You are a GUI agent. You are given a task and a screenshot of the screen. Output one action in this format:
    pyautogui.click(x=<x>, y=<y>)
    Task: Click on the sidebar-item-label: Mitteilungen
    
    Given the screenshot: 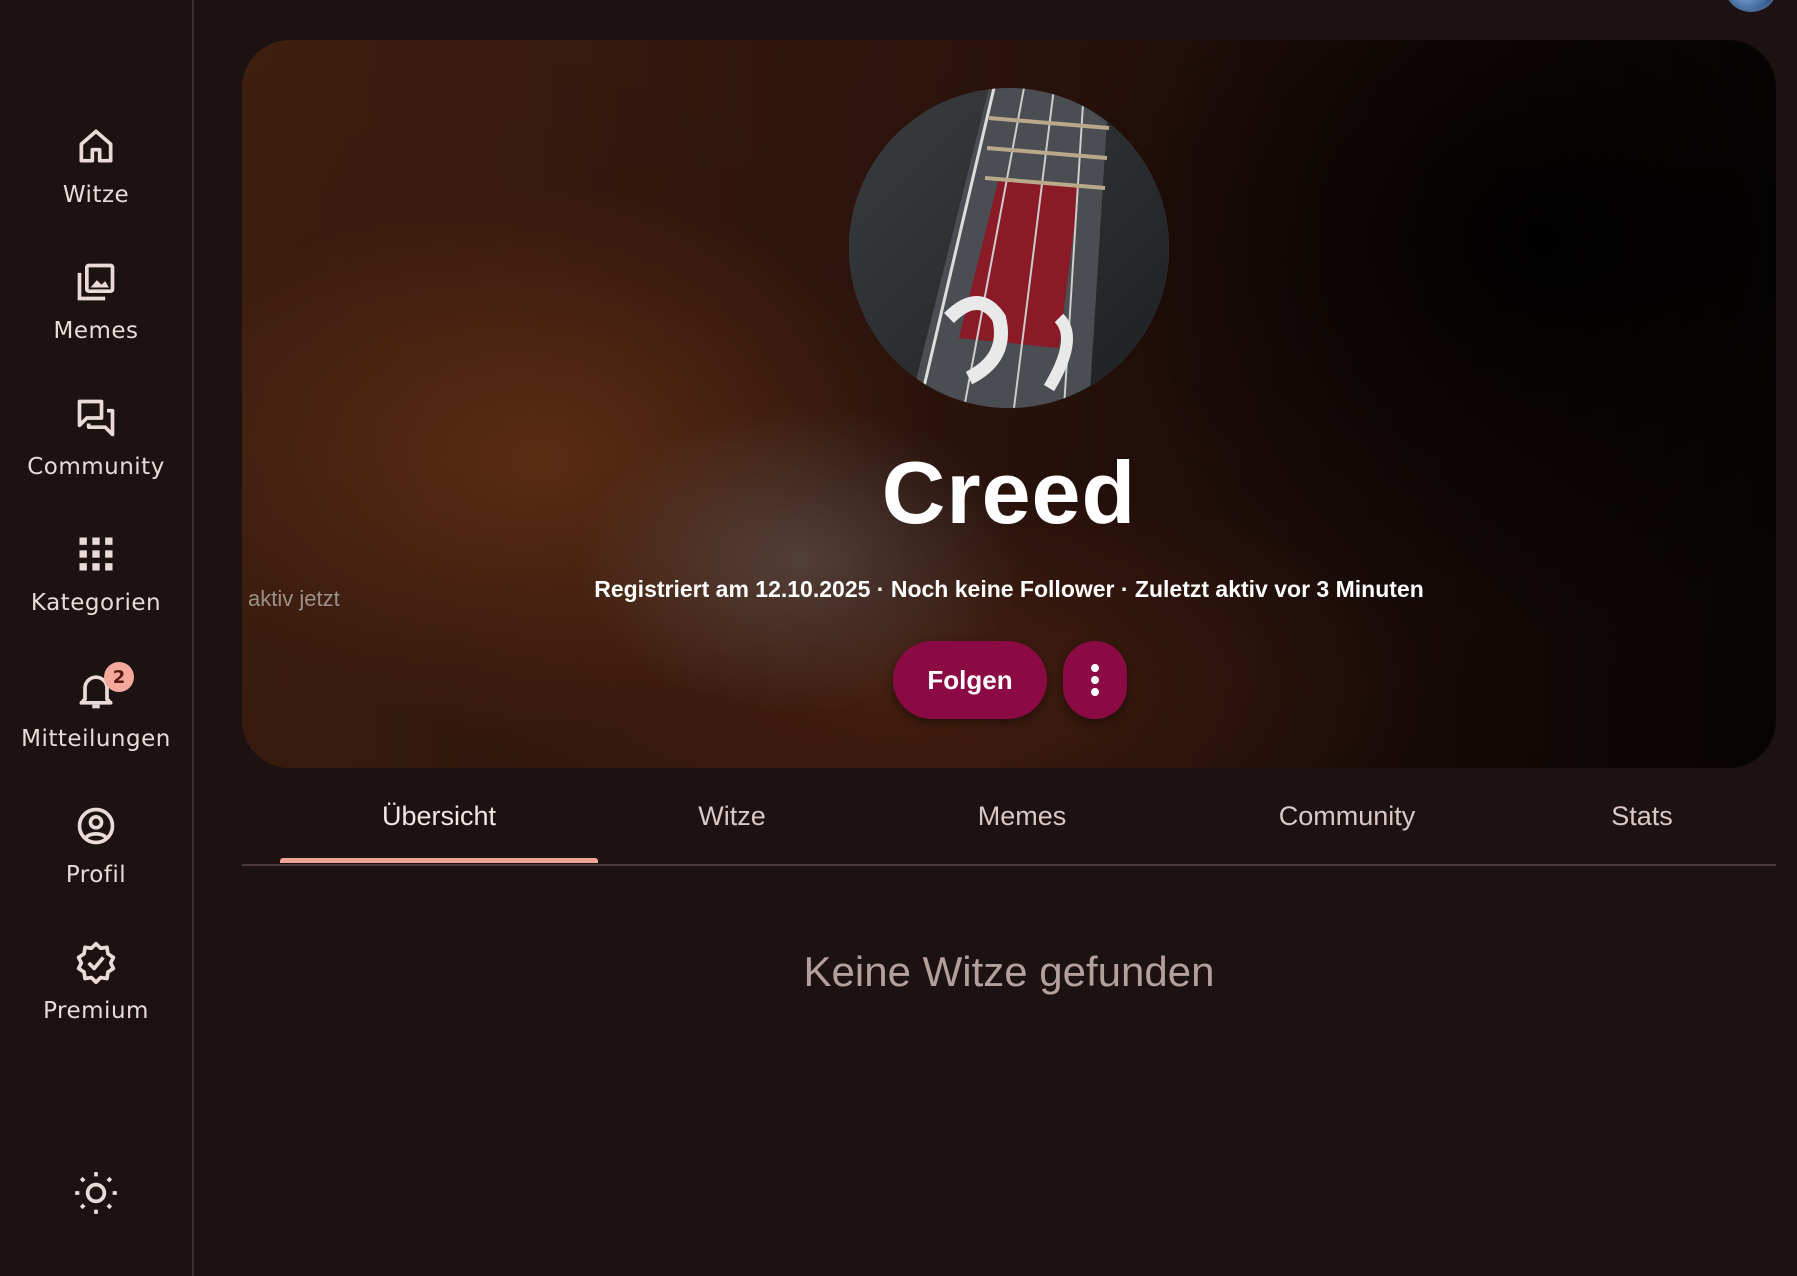 What is the action you would take?
    pyautogui.click(x=96, y=739)
    